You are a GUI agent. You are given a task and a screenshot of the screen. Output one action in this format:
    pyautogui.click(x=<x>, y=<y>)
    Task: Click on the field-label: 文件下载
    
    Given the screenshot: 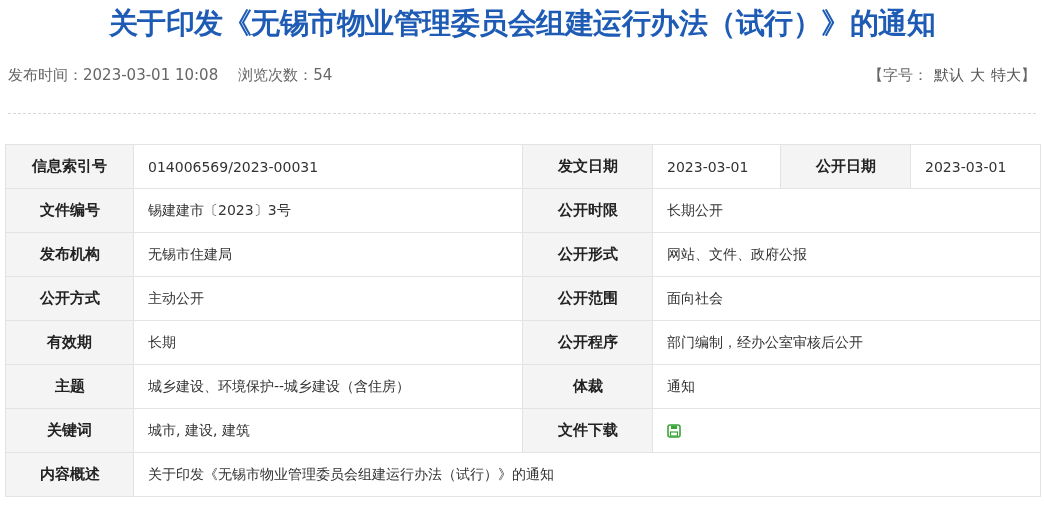 What is the action you would take?
    pyautogui.click(x=587, y=430)
    